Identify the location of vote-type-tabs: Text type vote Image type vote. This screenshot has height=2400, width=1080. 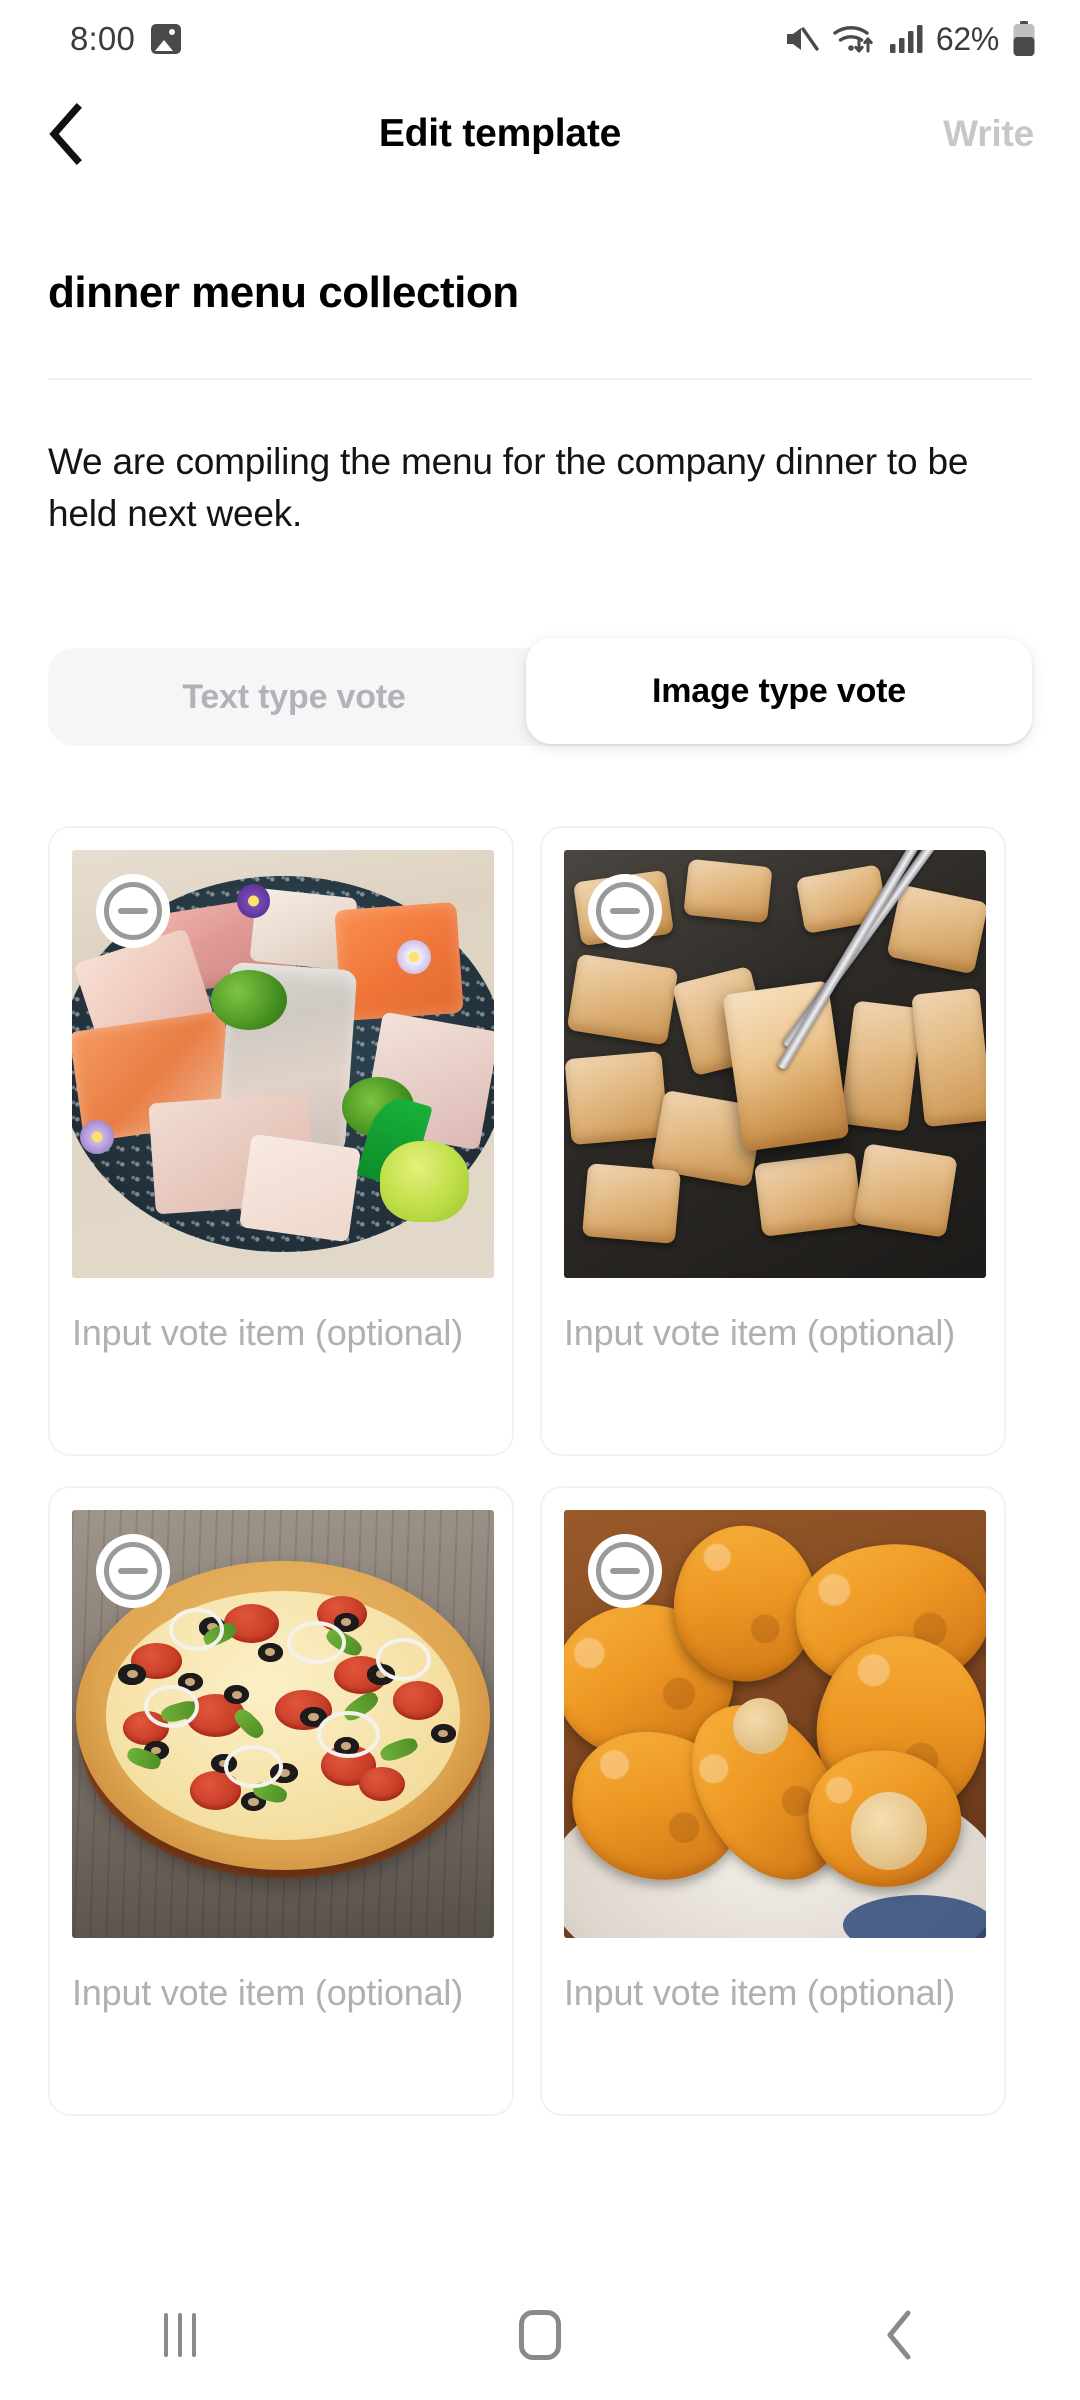
(540, 692).